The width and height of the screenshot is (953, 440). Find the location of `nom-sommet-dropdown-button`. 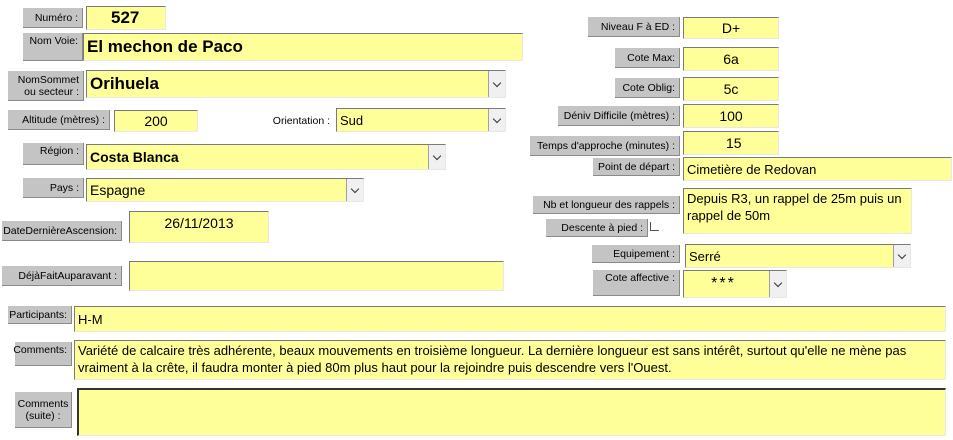

nom-sommet-dropdown-button is located at coordinates (496, 84).